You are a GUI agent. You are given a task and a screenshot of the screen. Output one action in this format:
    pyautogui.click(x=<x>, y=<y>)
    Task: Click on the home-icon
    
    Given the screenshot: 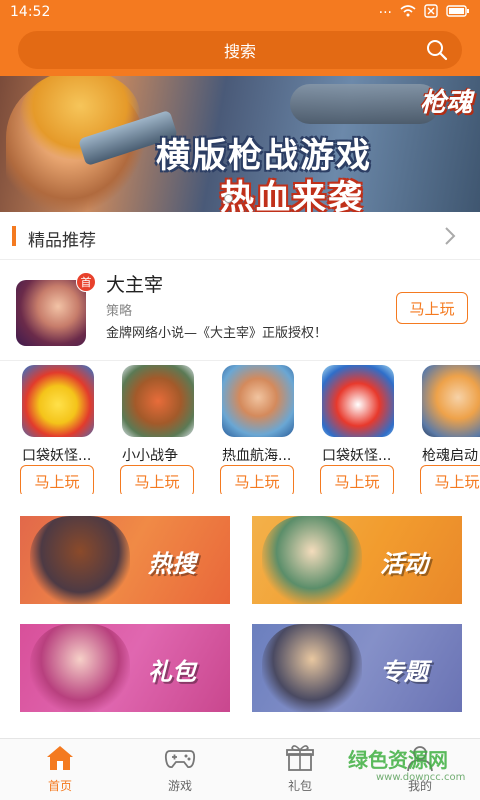 What is the action you would take?
    pyautogui.click(x=60, y=758)
    